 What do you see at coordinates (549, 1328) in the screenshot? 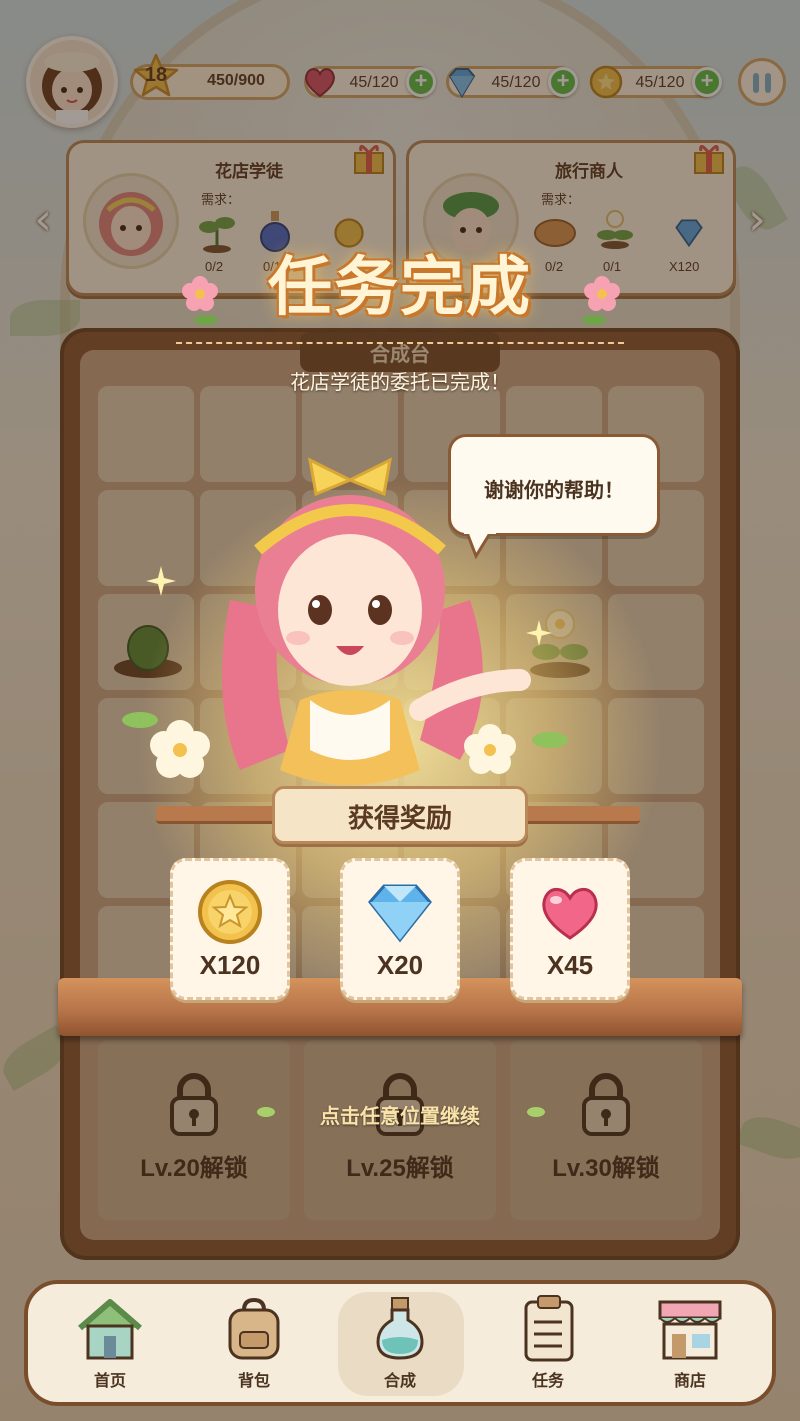
I see `clipboard-icon` at bounding box center [549, 1328].